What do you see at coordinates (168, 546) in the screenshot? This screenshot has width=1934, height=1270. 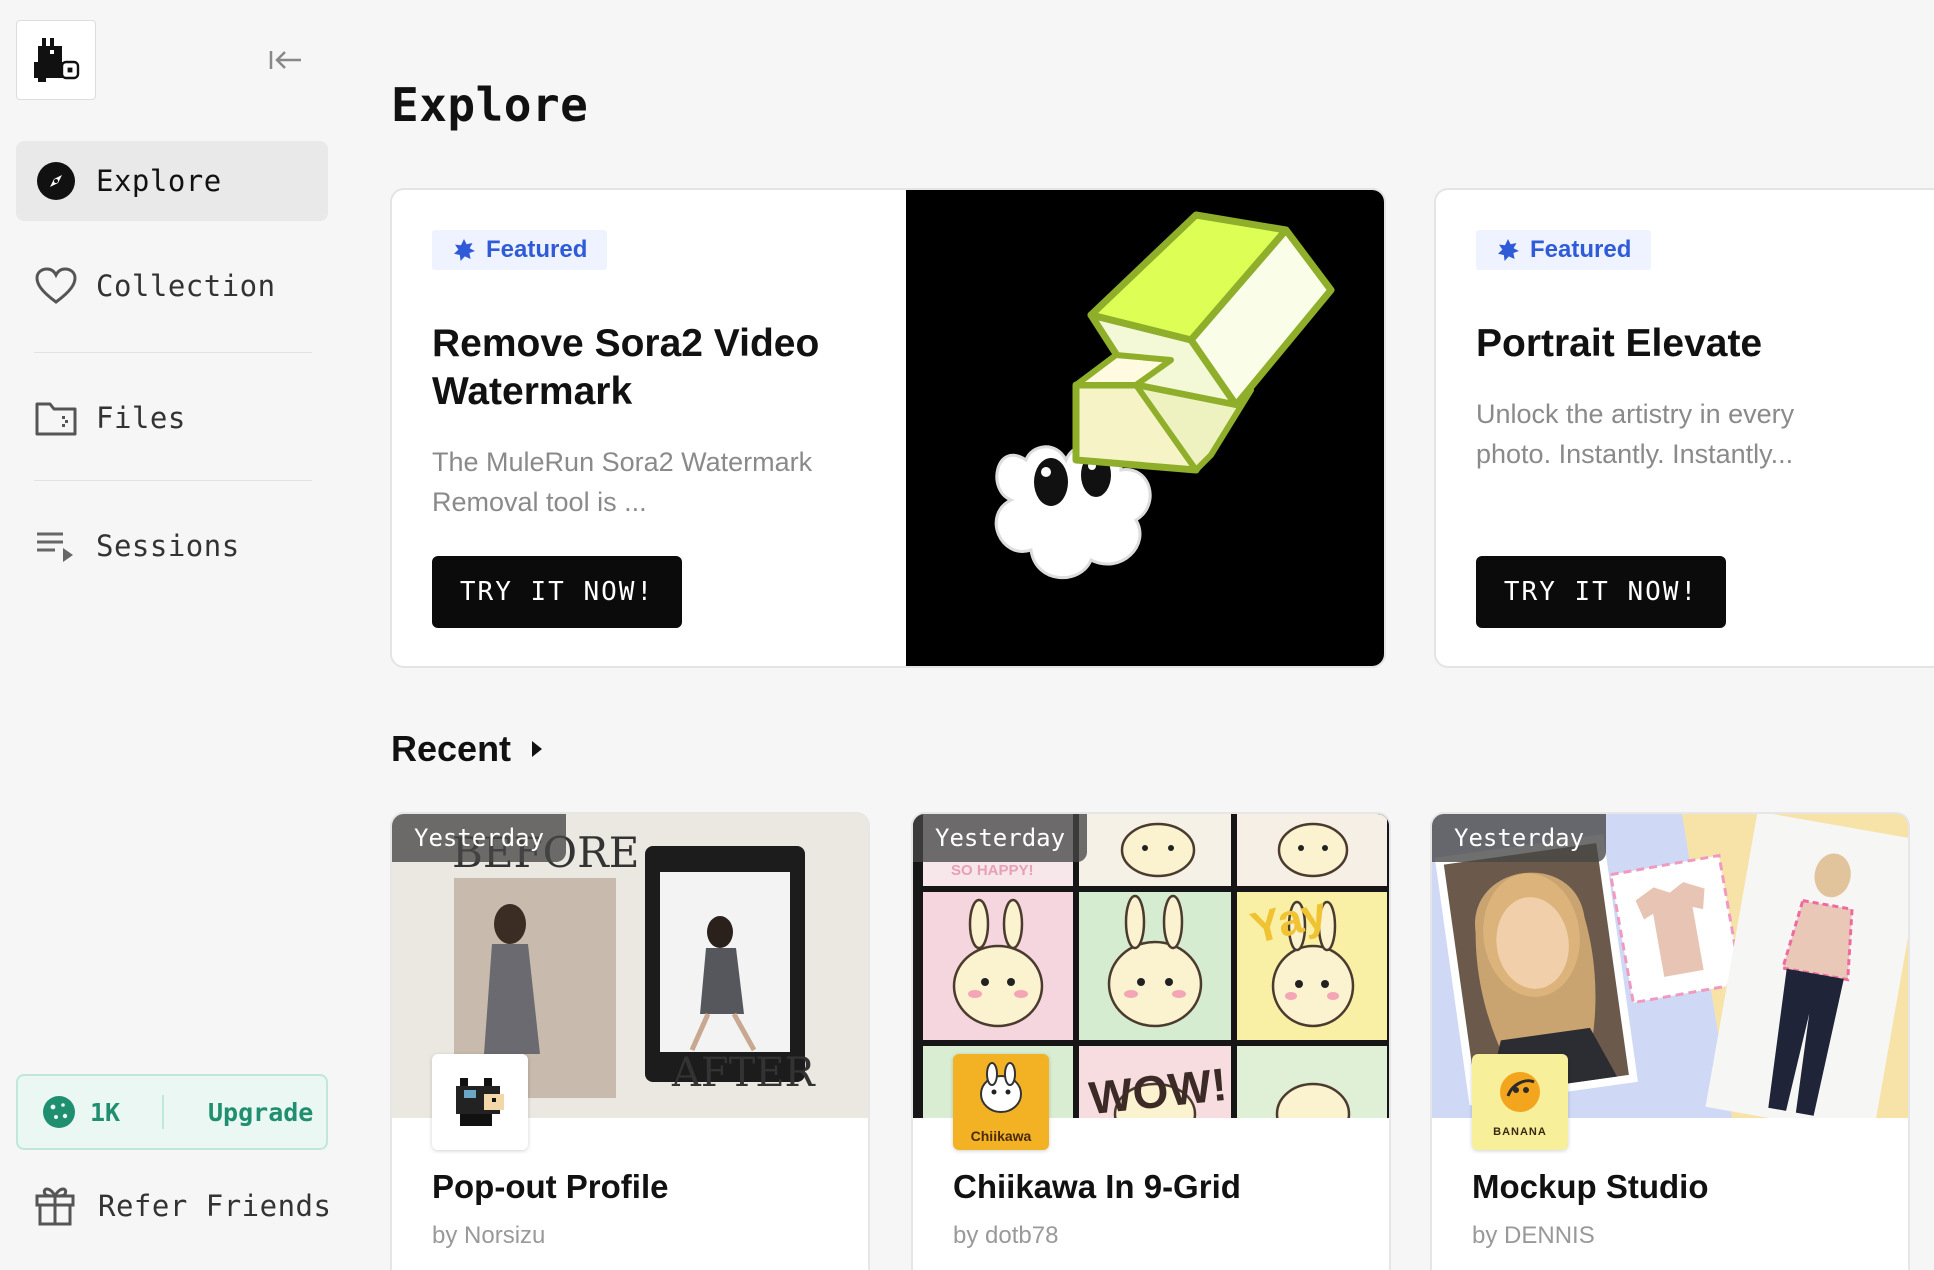 I see `nav-sessions-label: Sessions` at bounding box center [168, 546].